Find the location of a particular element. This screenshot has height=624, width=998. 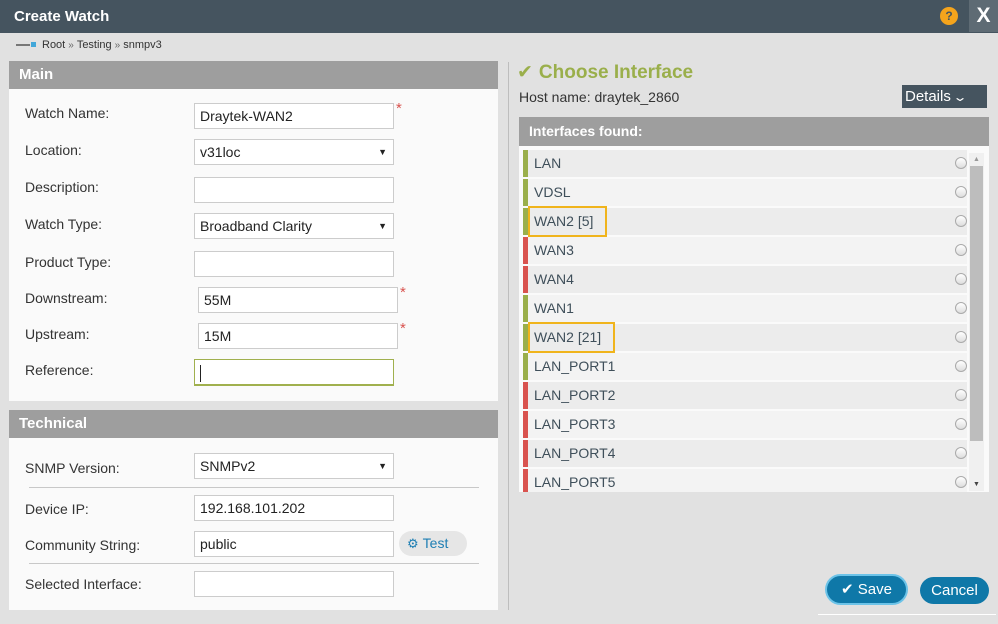

close-button: X is located at coordinates (983, 16).